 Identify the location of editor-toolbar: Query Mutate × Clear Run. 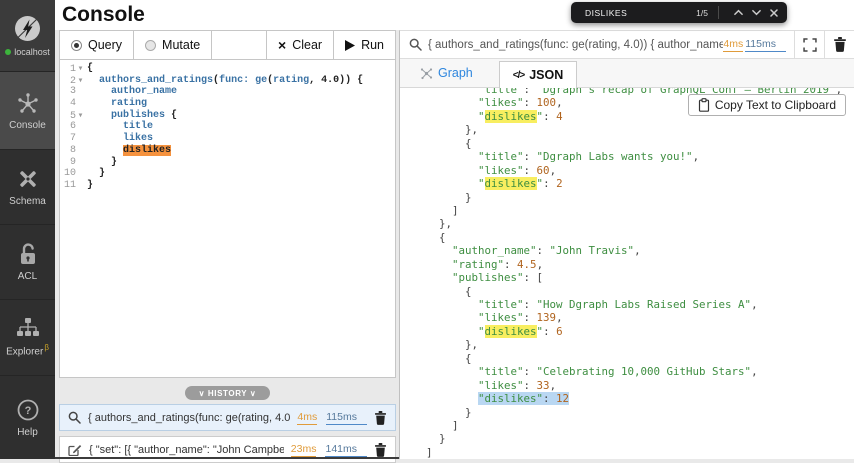
(227, 45).